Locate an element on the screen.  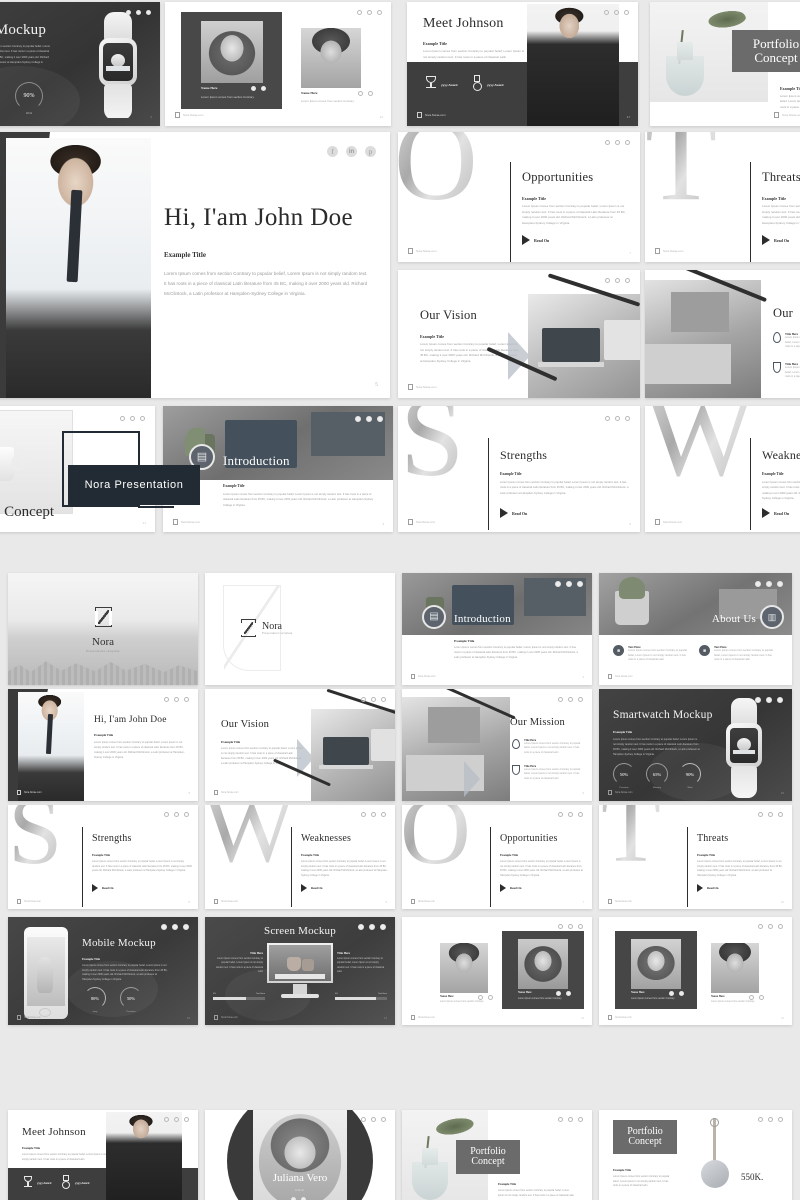
award-medal is located at coordinates (477, 83).